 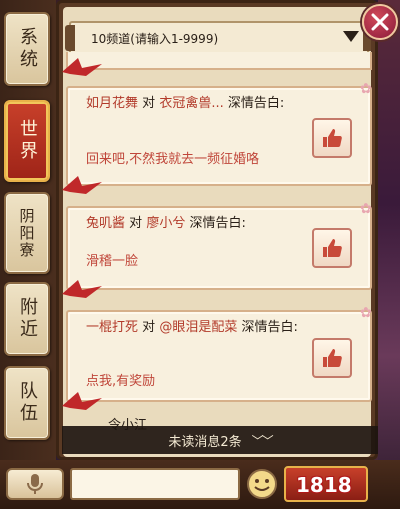 I want to click on close-icon, so click(x=380, y=22).